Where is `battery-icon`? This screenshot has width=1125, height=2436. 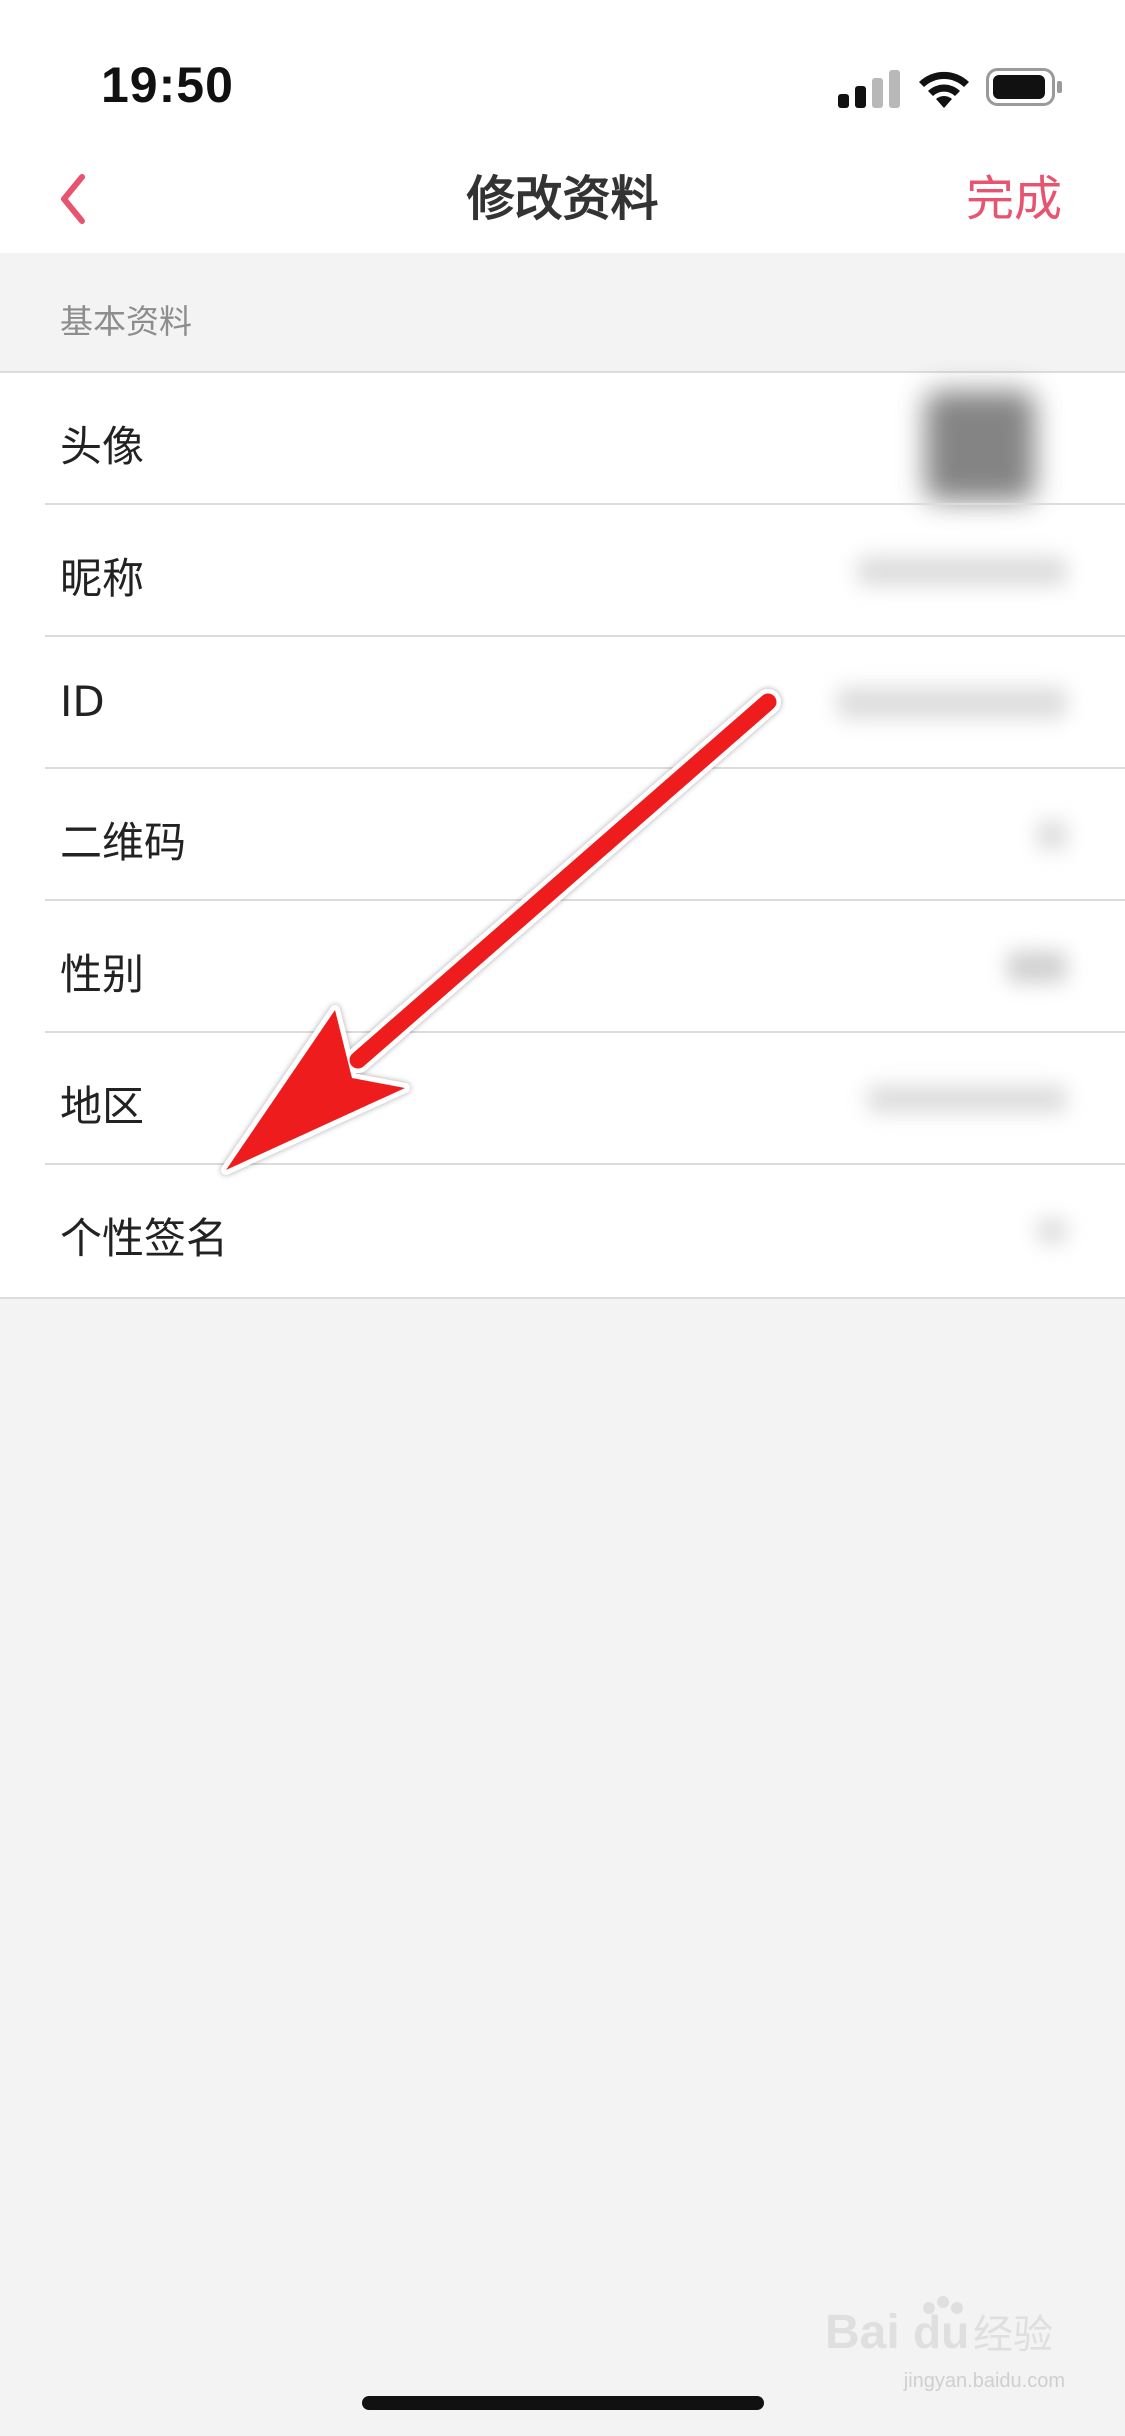
battery-icon is located at coordinates (1024, 87).